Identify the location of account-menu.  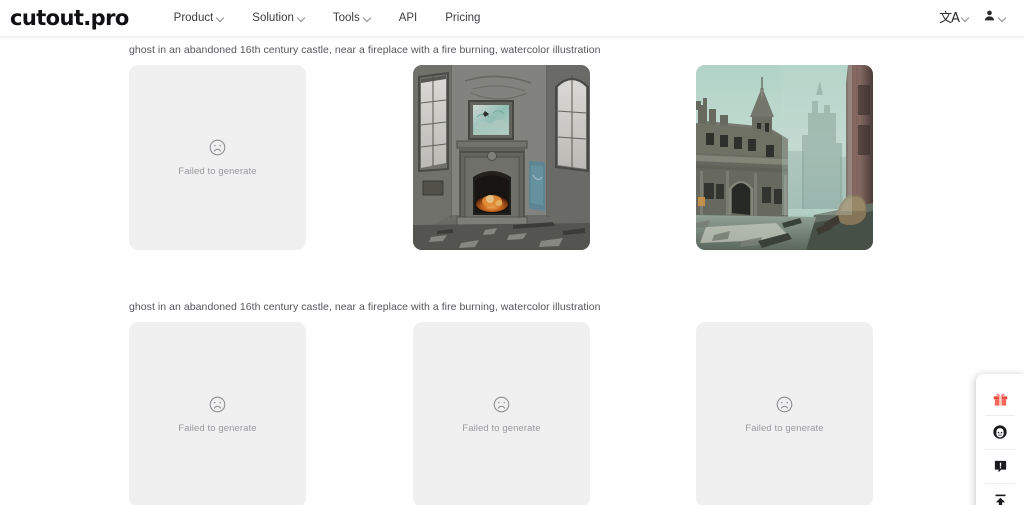
(994, 18).